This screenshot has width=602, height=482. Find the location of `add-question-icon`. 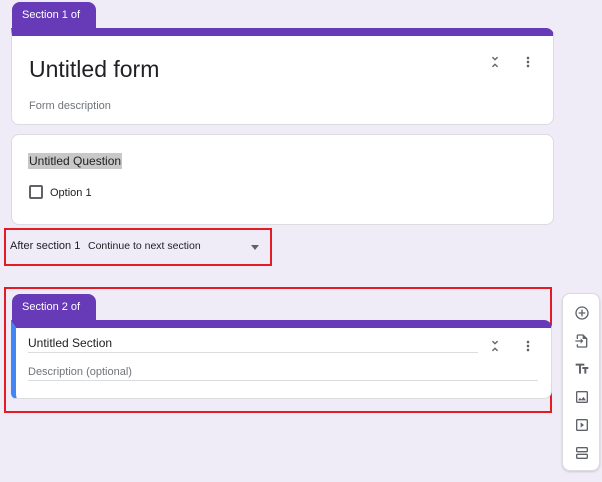

add-question-icon is located at coordinates (582, 313).